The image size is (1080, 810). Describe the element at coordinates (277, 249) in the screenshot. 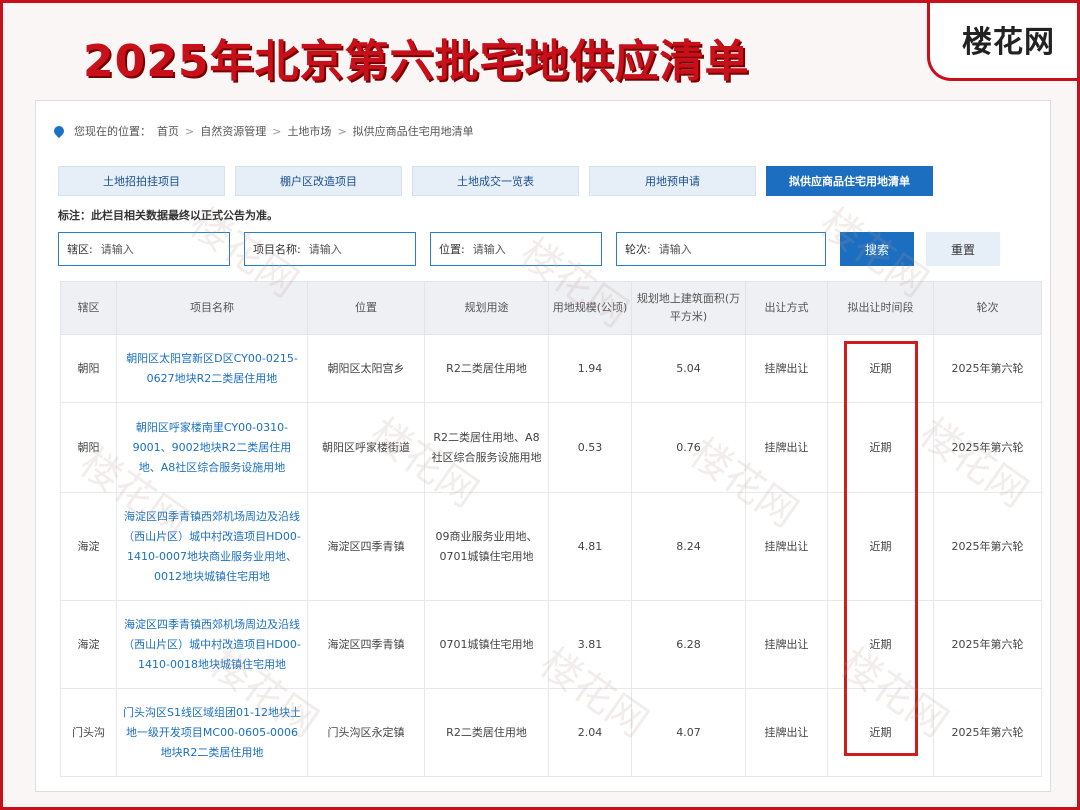

I see `project-name-label: 项目名称:` at that location.